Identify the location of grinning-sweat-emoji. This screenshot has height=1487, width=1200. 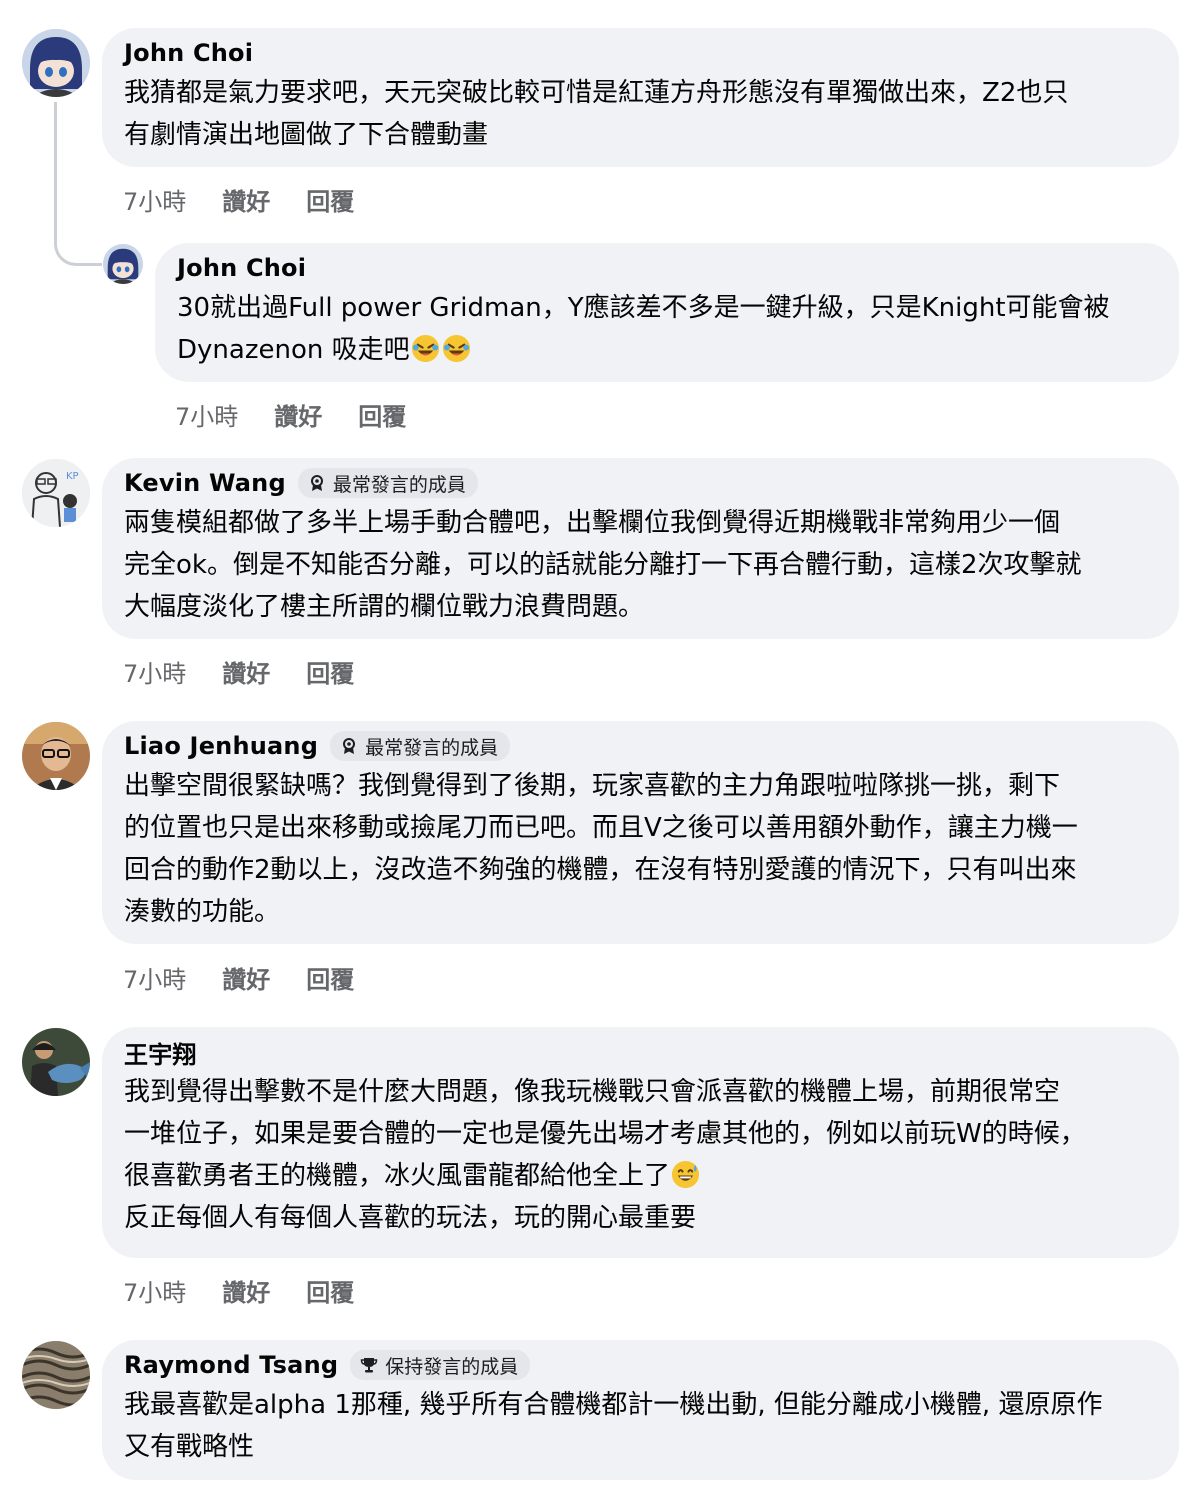
(685, 1174).